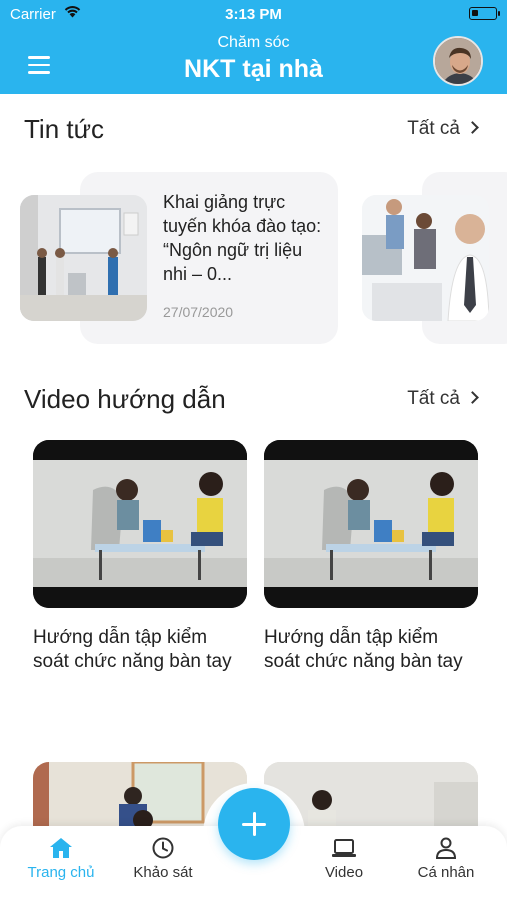 This screenshot has width=507, height=900. I want to click on nav-video-label: Video, so click(344, 872).